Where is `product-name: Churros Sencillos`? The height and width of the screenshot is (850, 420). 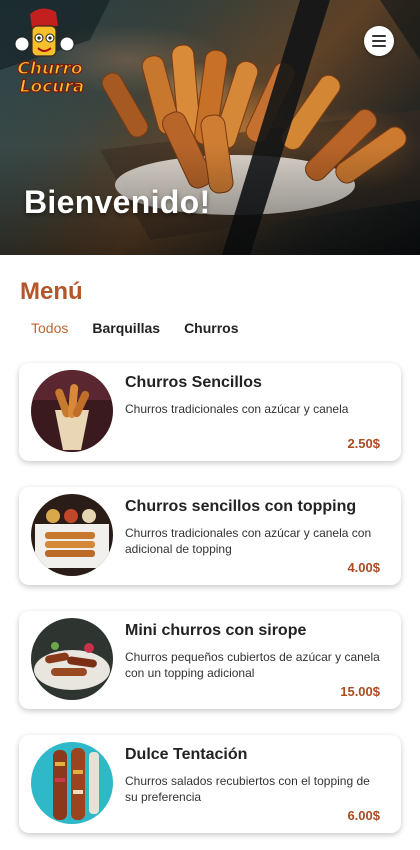 product-name: Churros Sencillos is located at coordinates (193, 382).